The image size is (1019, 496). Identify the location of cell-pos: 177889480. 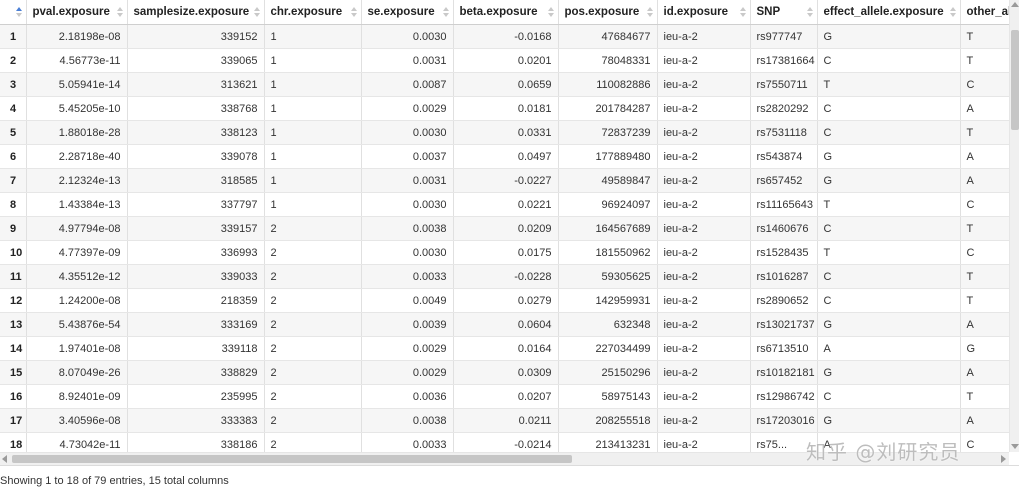
(608, 156).